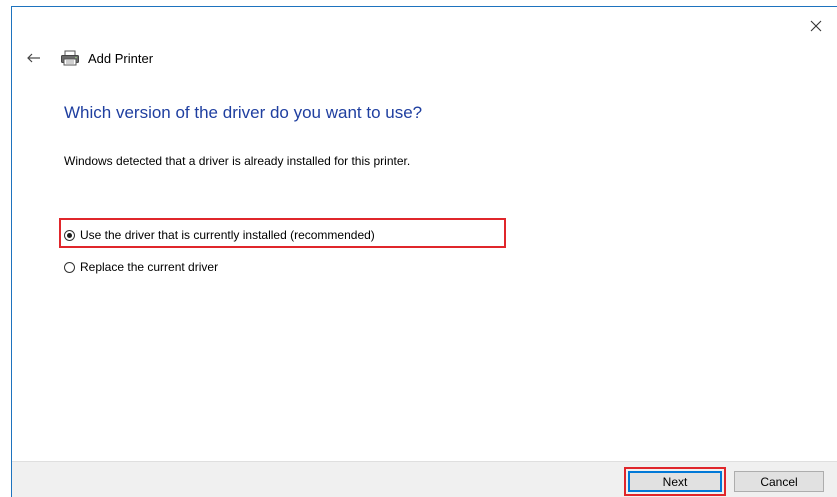 The height and width of the screenshot is (497, 837). Describe the element at coordinates (121, 58) in the screenshot. I see `wizard-title: Add Printer` at that location.